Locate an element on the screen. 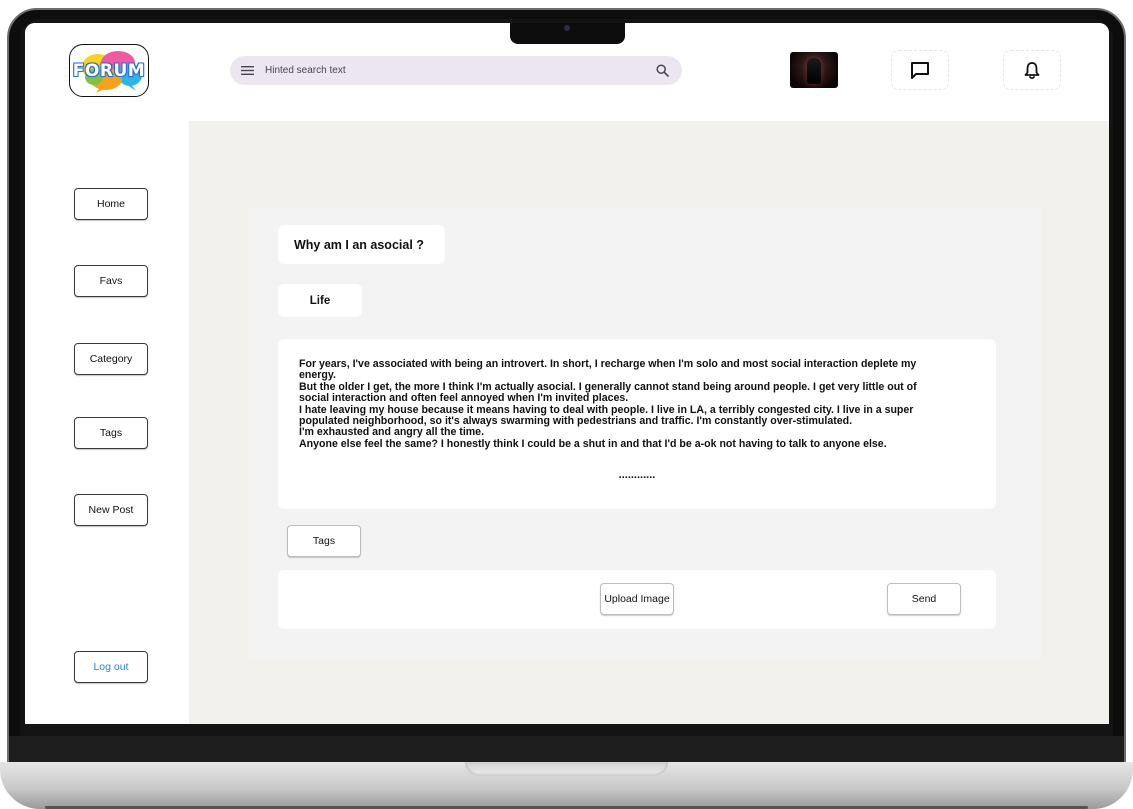  search-input is located at coordinates (455, 70).